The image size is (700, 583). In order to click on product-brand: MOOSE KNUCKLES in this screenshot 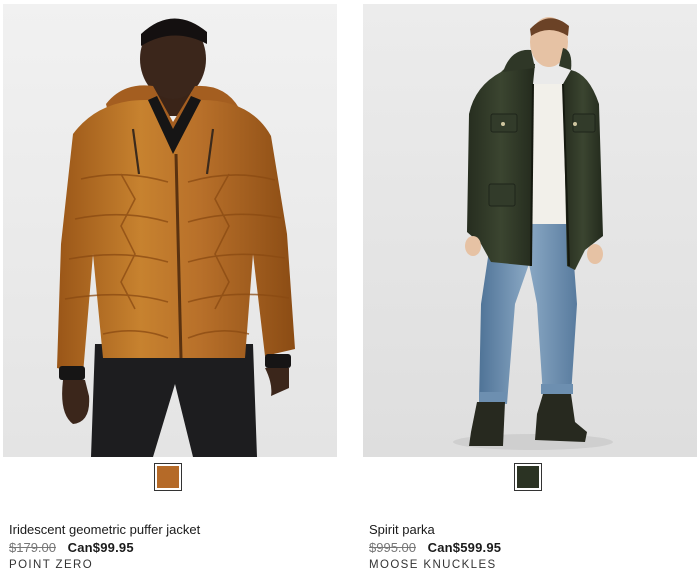, I will do `click(529, 565)`.